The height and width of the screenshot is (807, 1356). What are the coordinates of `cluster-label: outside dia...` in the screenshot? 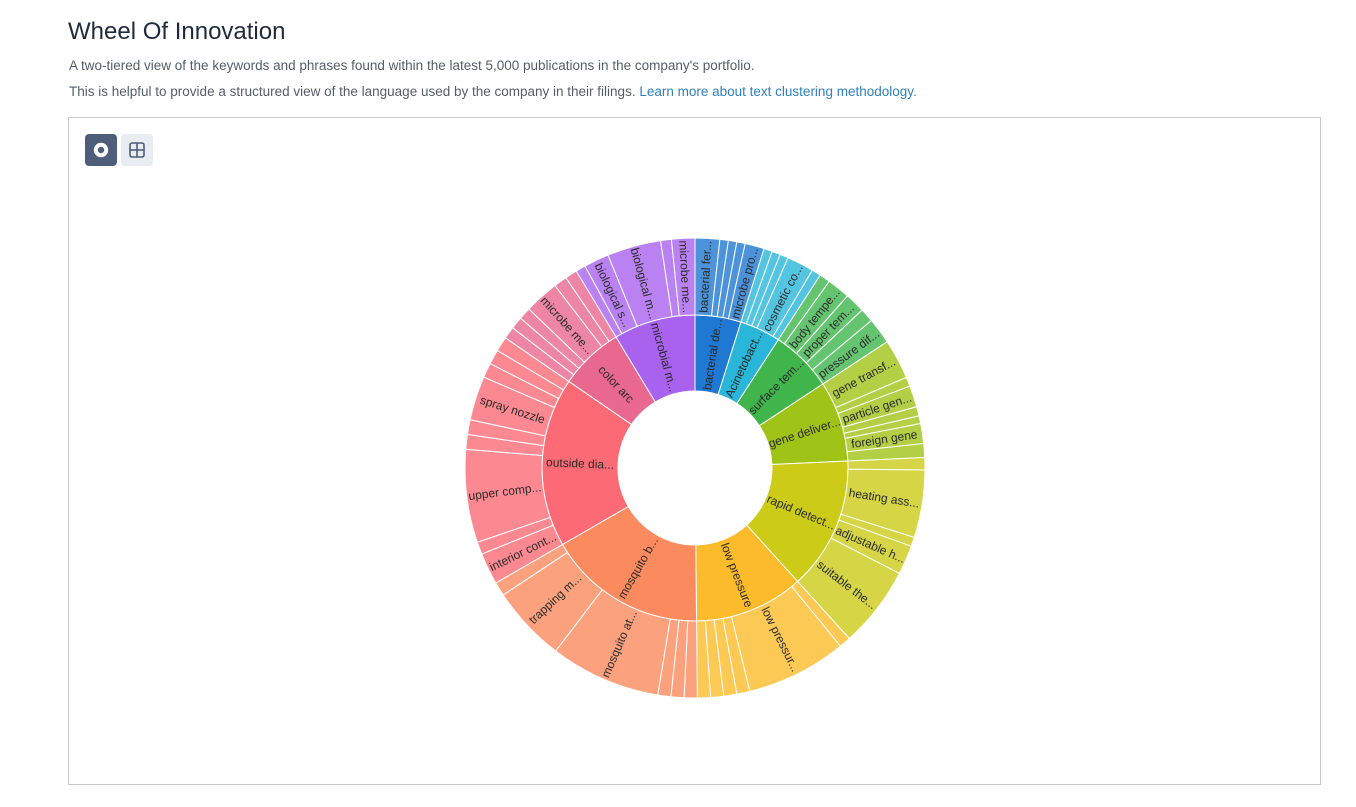 It's located at (580, 463).